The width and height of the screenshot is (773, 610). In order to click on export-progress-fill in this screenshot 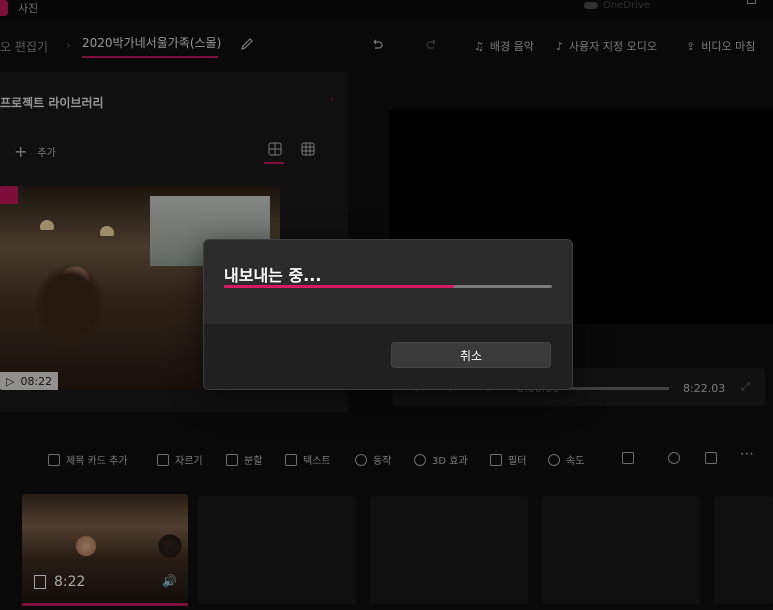, I will do `click(339, 286)`.